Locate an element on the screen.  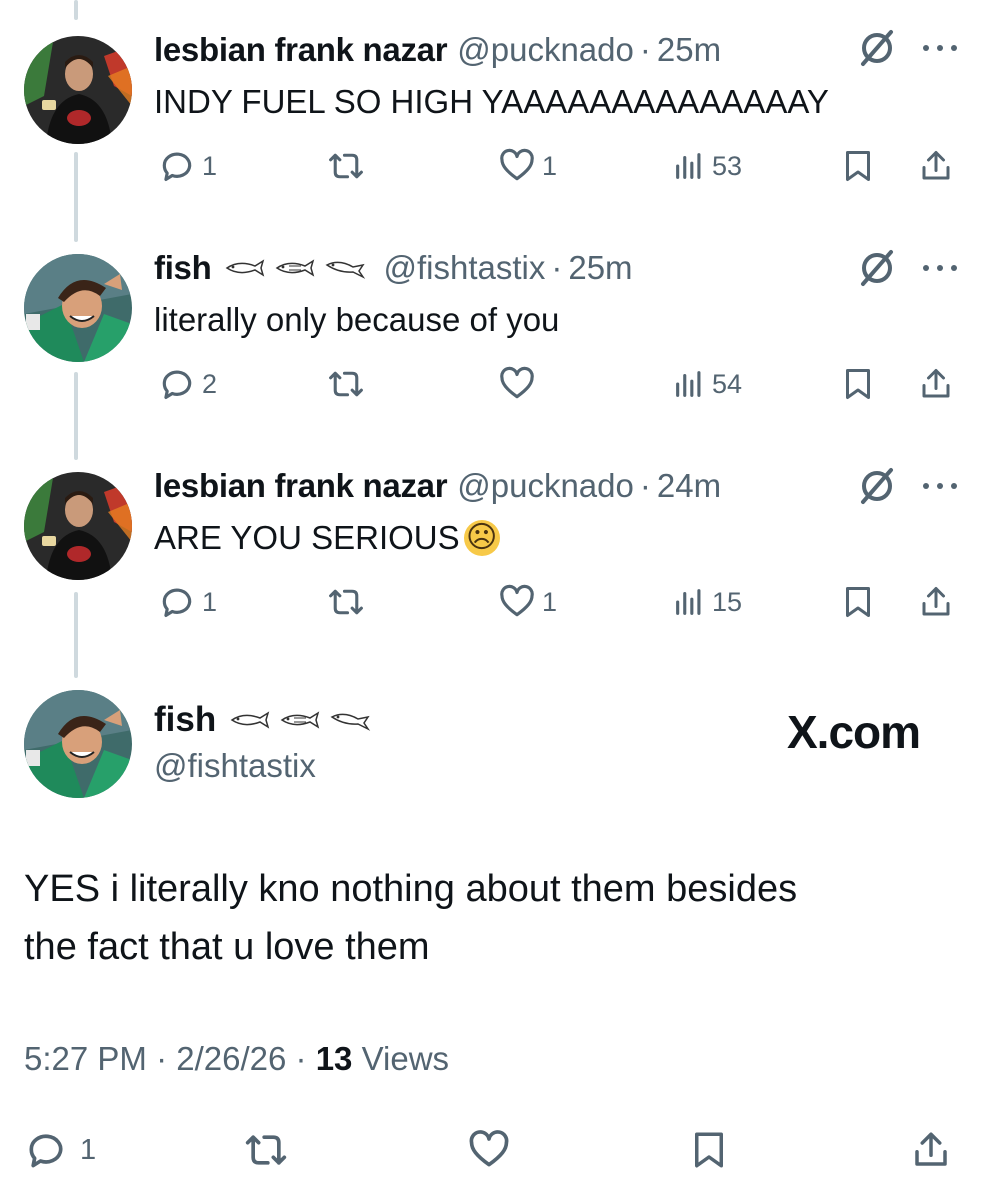
tweet-text: literally only because of you is located at coordinates (356, 320).